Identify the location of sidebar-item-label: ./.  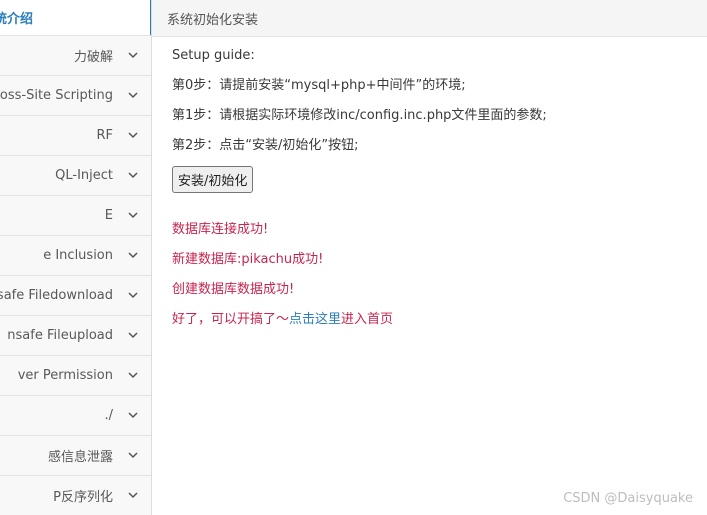
(108, 415).